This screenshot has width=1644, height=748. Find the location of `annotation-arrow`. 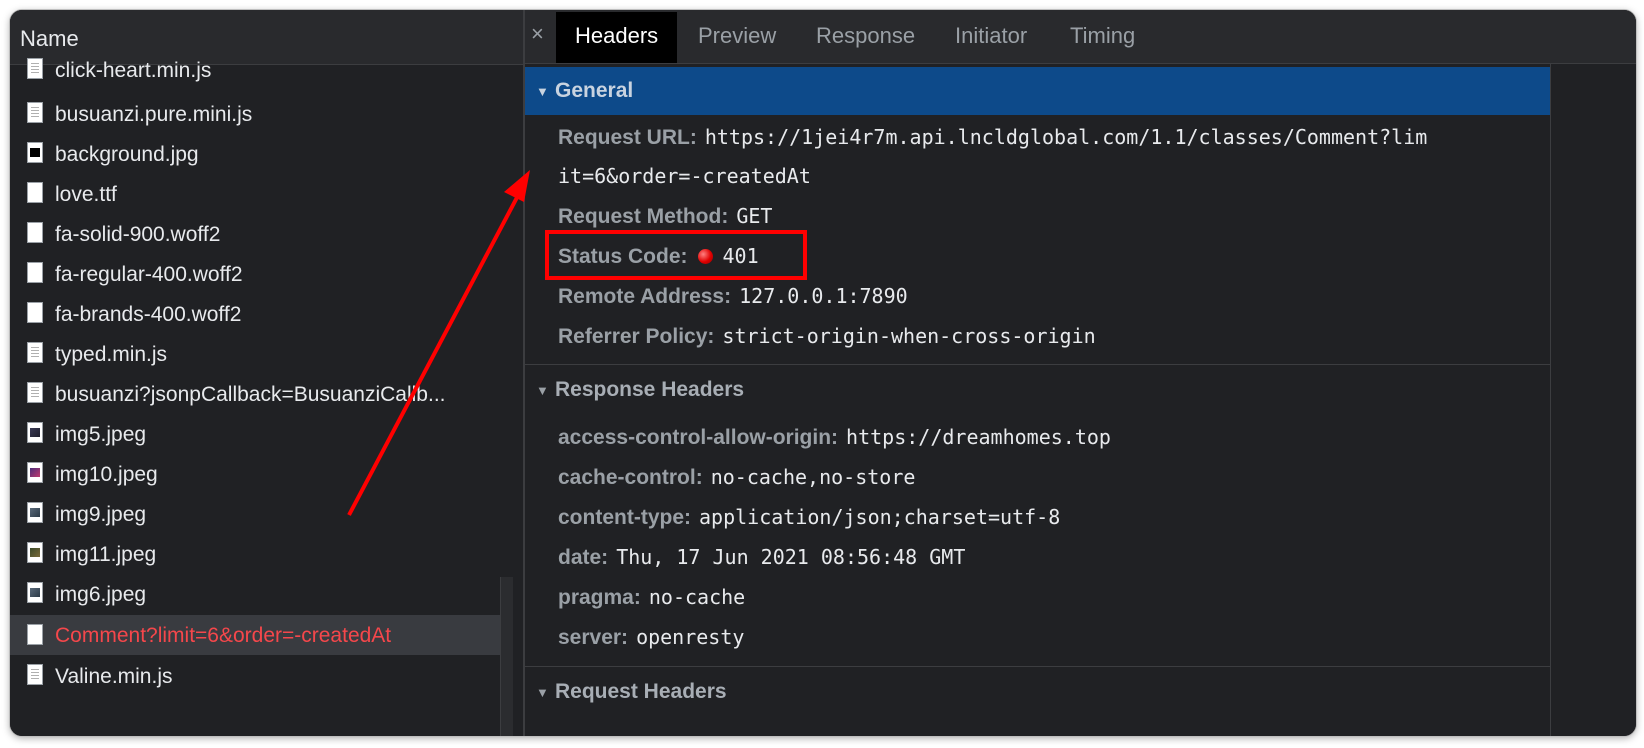

annotation-arrow is located at coordinates (438, 343).